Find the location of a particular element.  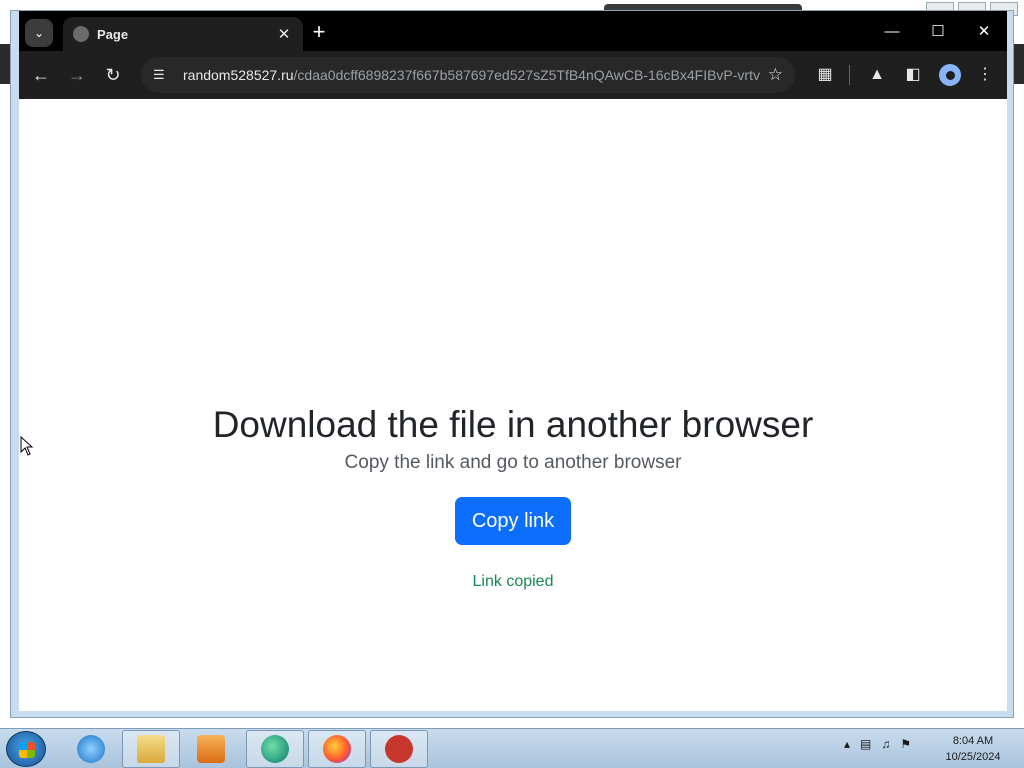

taskbar-edge is located at coordinates (275, 749).